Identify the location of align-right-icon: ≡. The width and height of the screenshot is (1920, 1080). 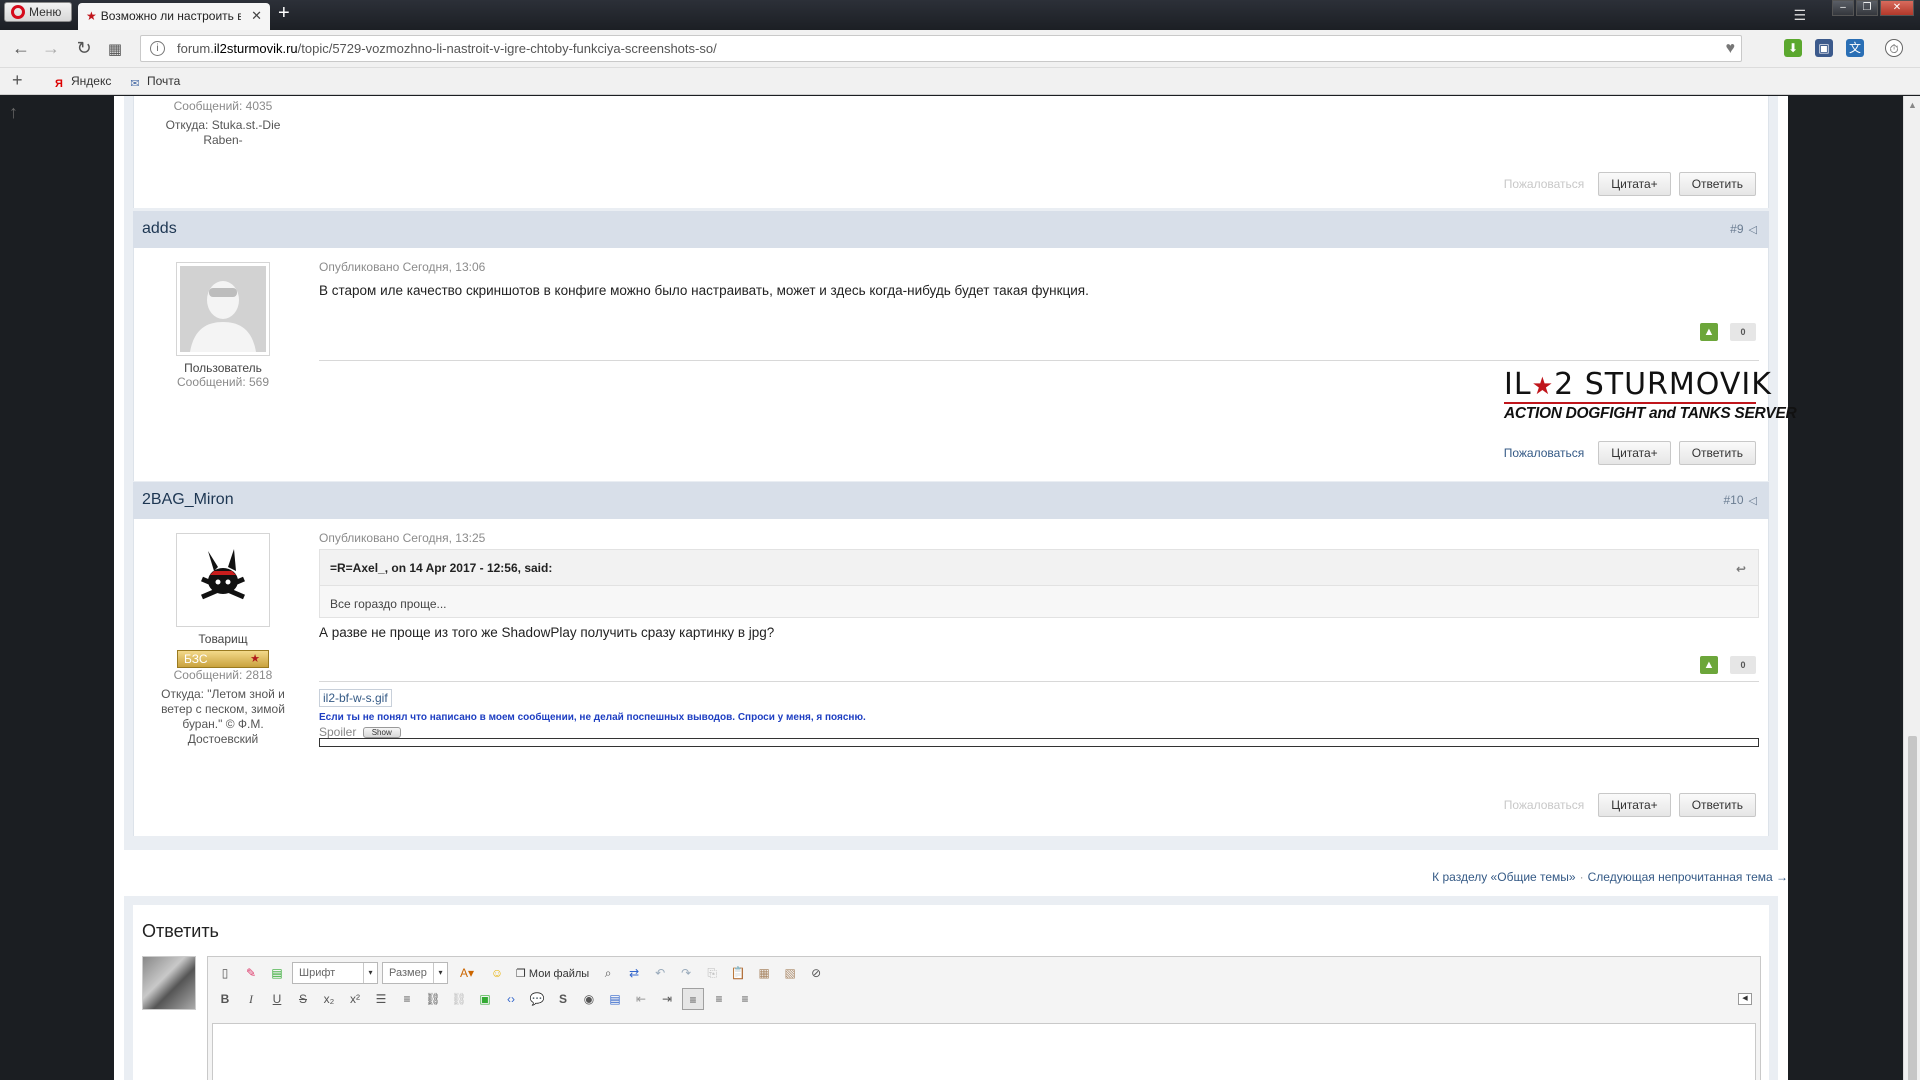
(745, 999).